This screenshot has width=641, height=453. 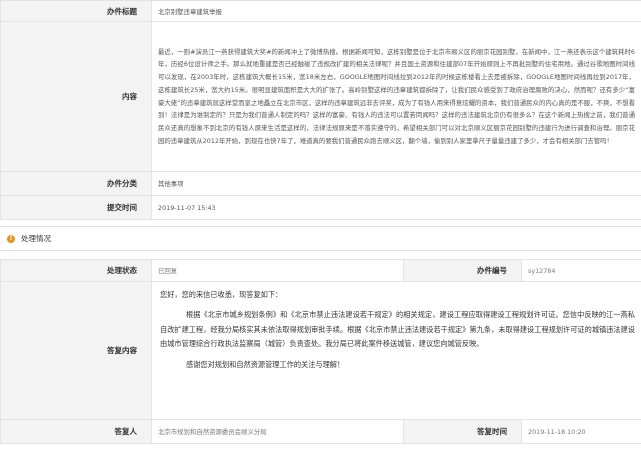 What do you see at coordinates (76, 207) in the screenshot?
I see `submit-time-label: 提交时间` at bounding box center [76, 207].